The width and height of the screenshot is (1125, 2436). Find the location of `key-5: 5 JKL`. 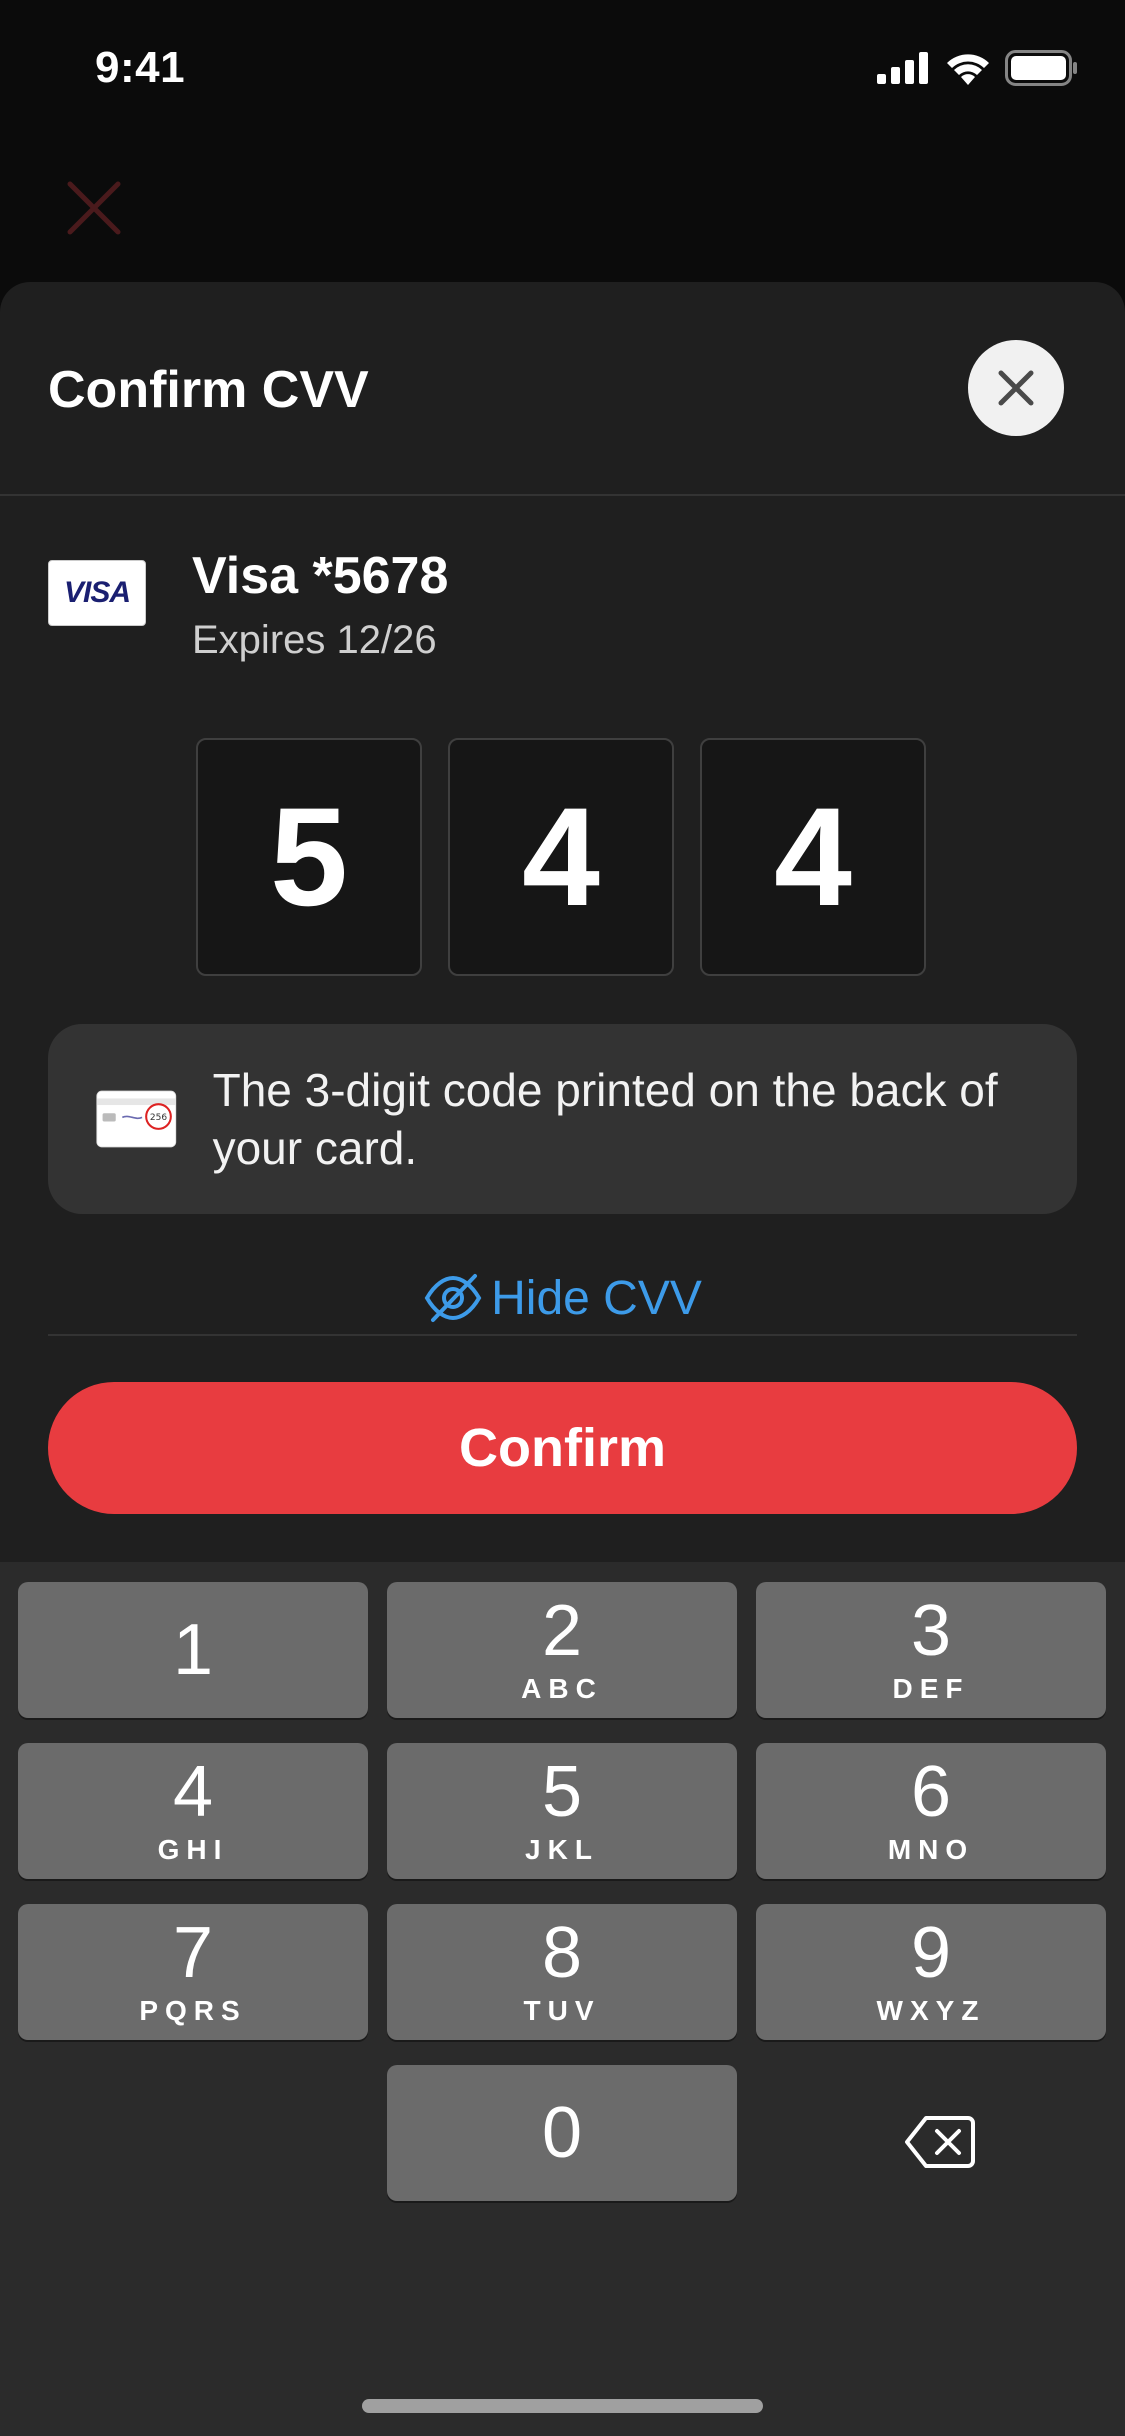

key-5: 5 JKL is located at coordinates (562, 1811).